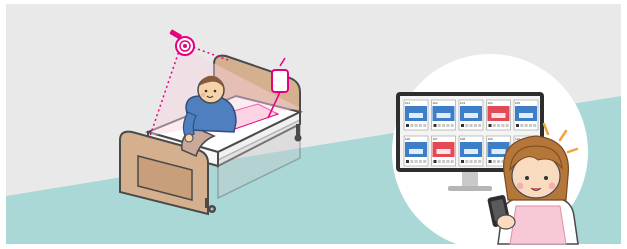 This screenshot has width=627, height=249. What do you see at coordinates (435, 103) in the screenshot?
I see `room-tile-number: 102` at bounding box center [435, 103].